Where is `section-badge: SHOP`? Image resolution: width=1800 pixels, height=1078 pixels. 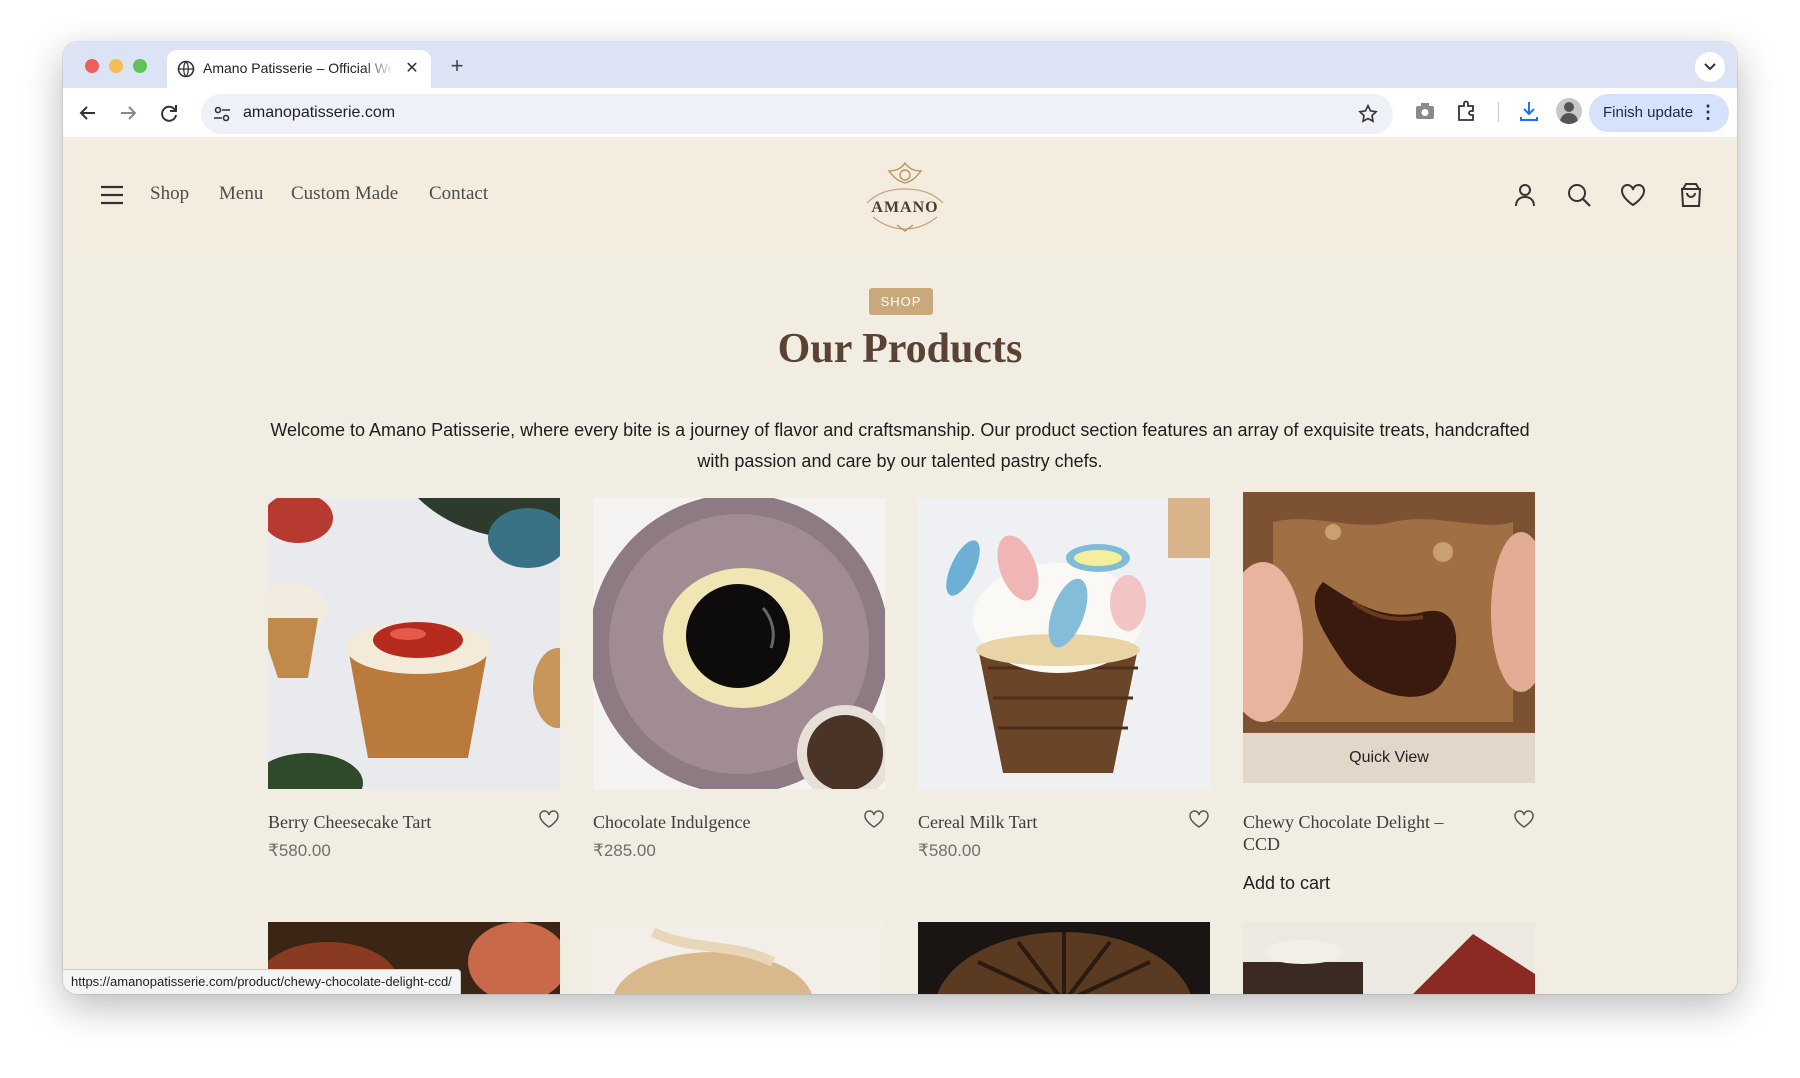
section-badge: SHOP is located at coordinates (901, 301).